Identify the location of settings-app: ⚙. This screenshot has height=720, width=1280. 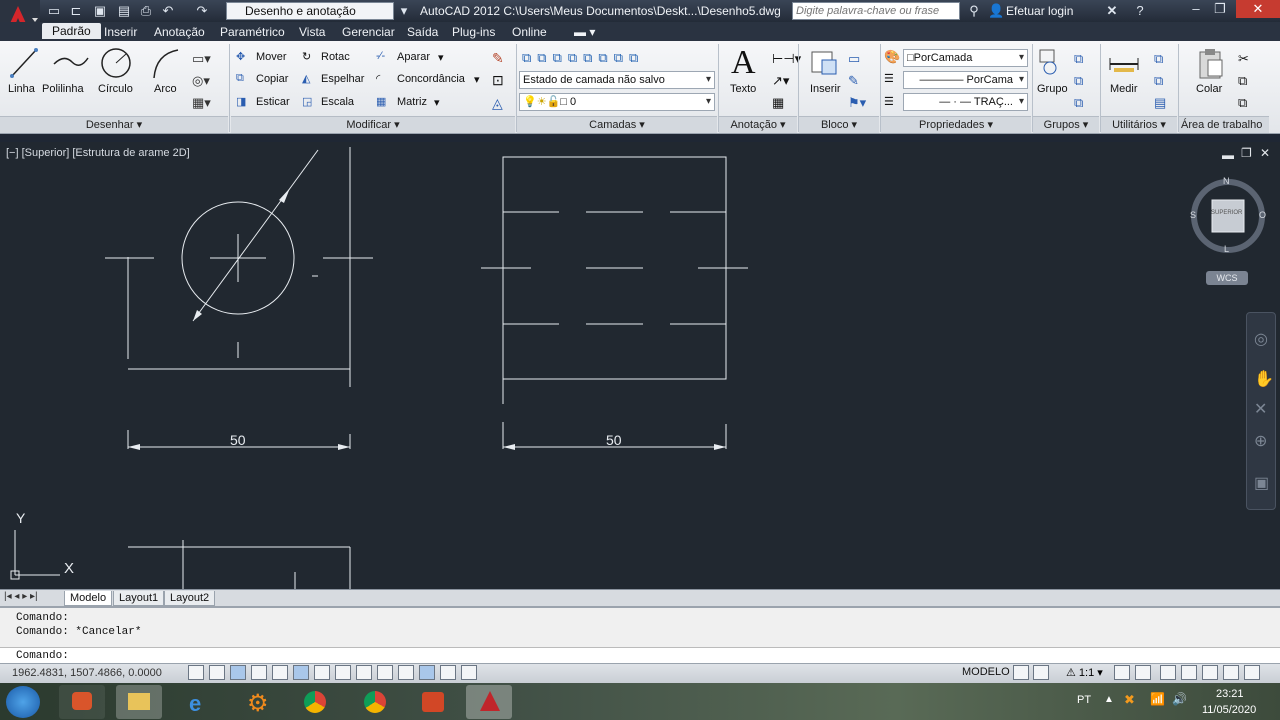
(259, 702).